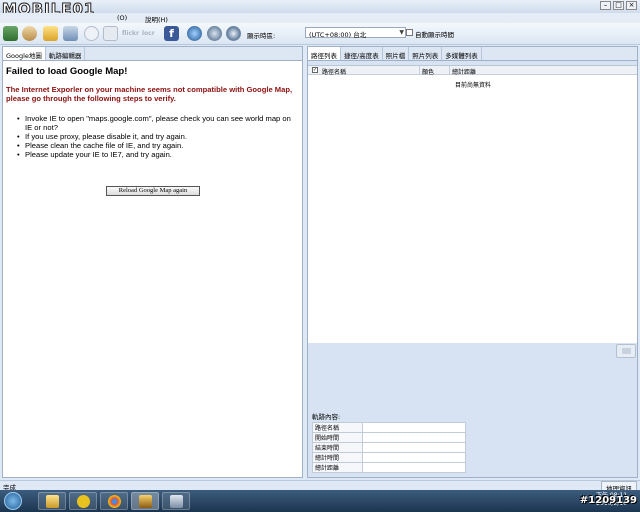 This screenshot has height=512, width=640. I want to click on folder-icon, so click(52, 501).